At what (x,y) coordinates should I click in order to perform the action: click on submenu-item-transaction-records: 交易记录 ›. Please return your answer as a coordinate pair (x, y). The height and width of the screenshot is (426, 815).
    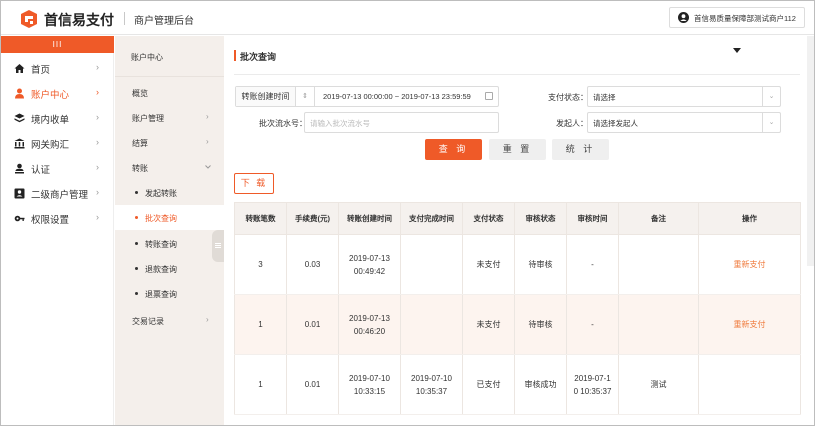
    Looking at the image, I should click on (169, 320).